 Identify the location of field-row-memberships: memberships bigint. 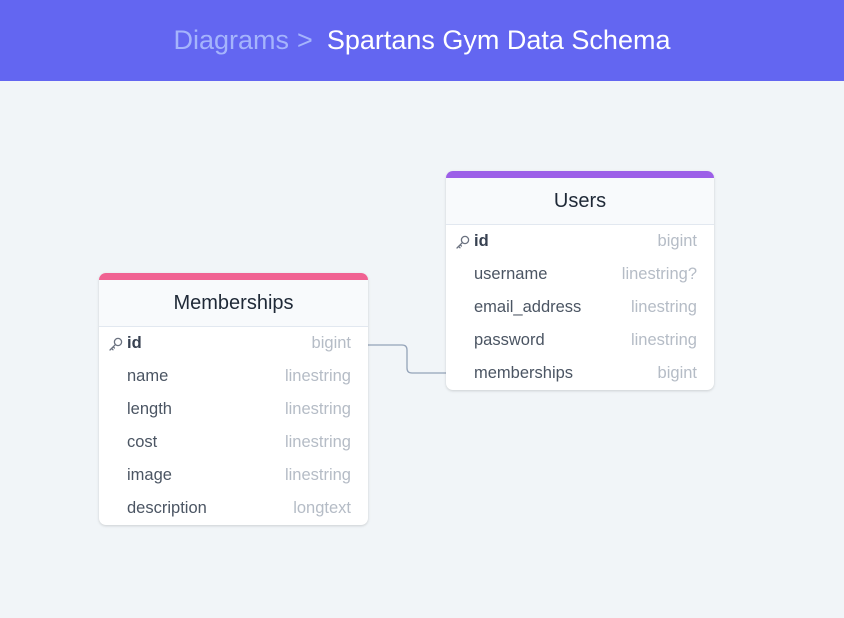
(580, 373).